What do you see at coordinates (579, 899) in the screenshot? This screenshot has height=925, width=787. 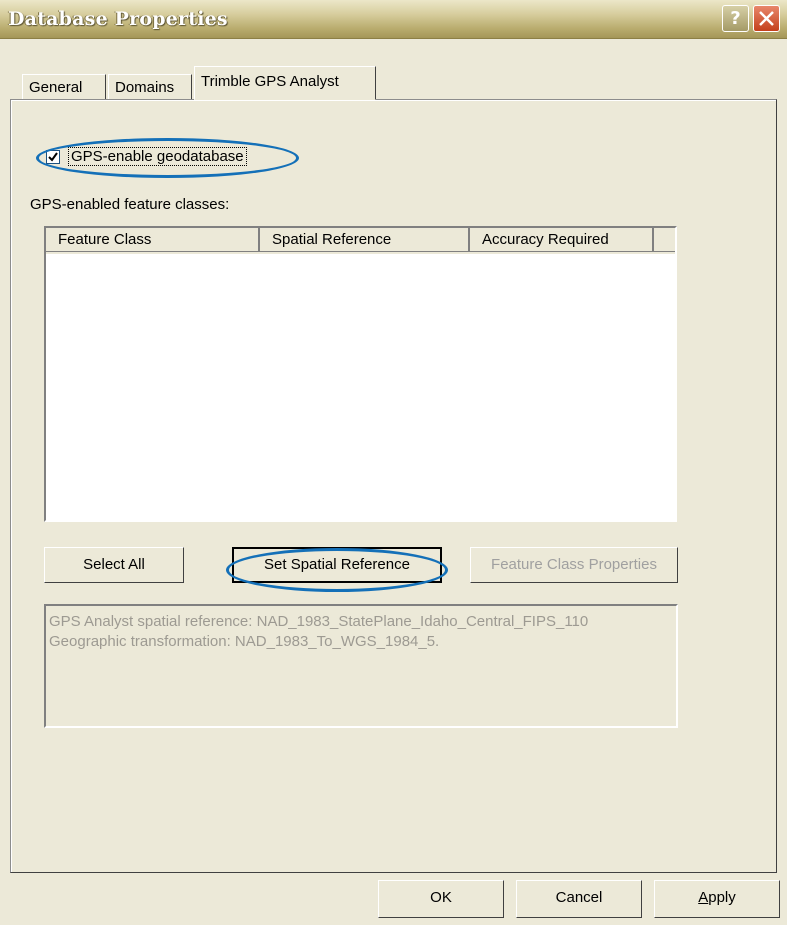 I see `cancel-button: Cancel` at bounding box center [579, 899].